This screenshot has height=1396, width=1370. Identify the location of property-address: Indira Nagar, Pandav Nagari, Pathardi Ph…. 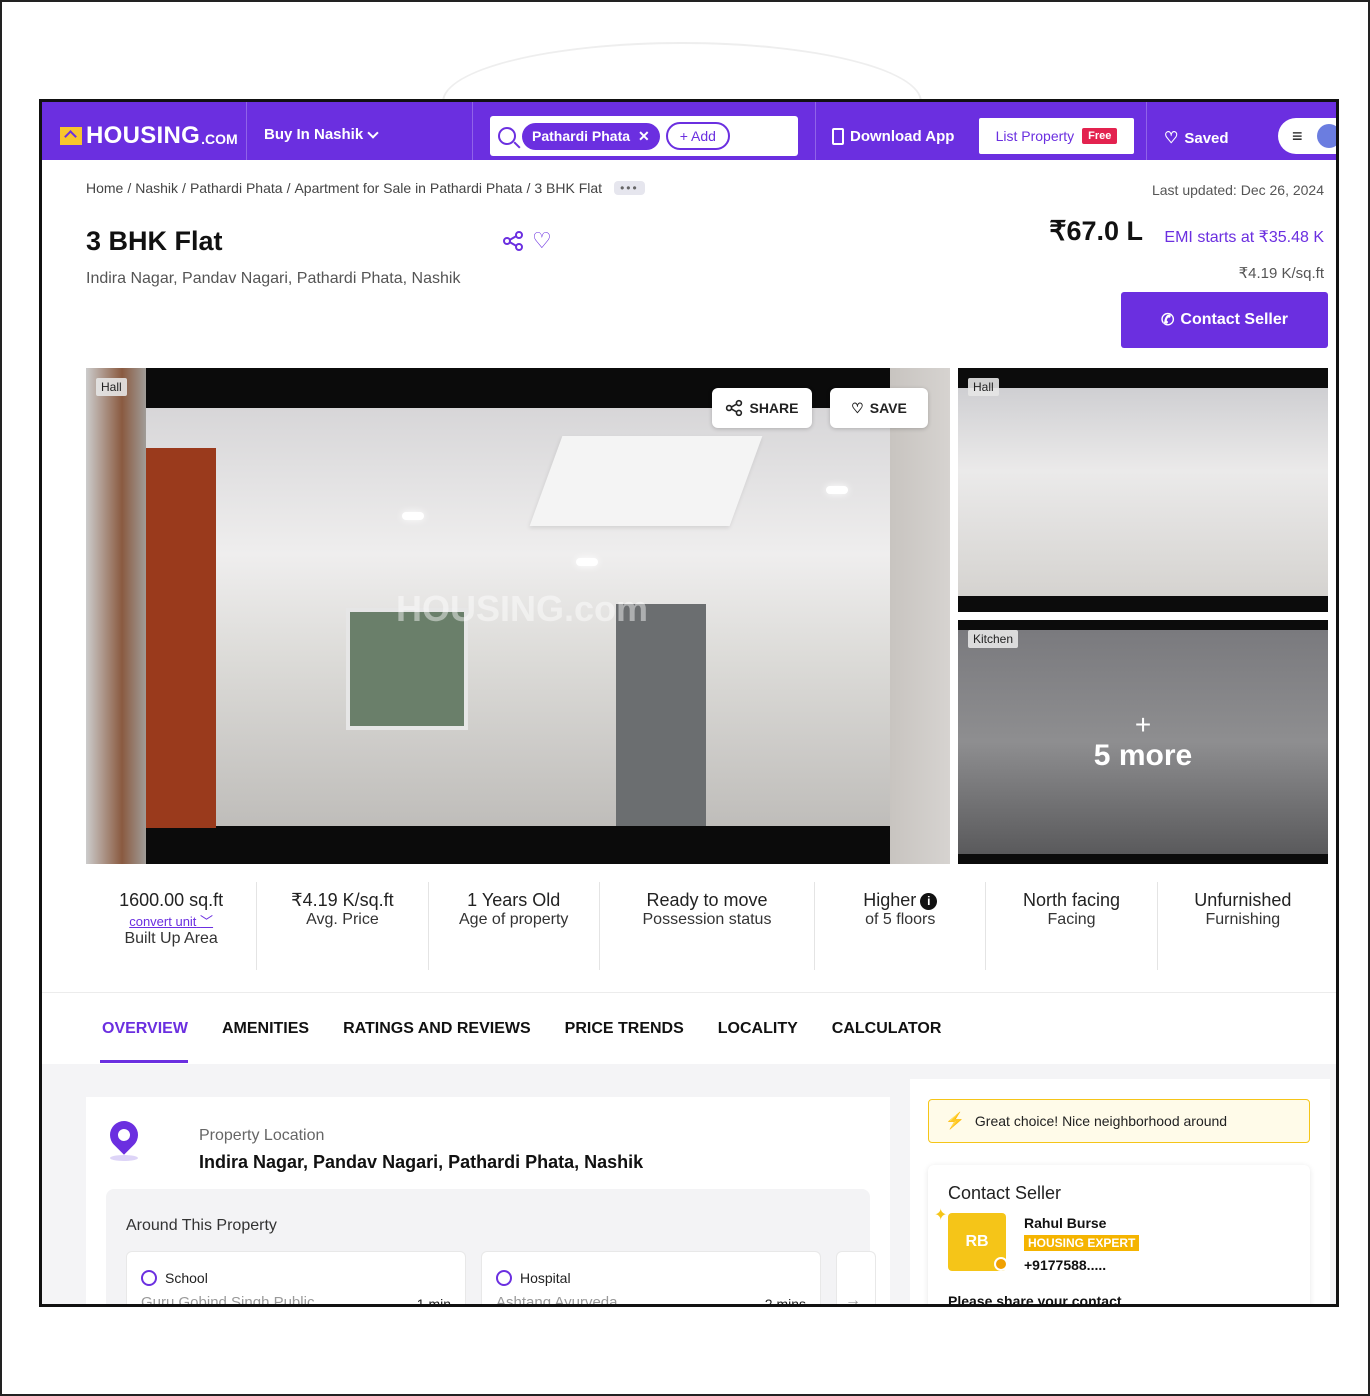
(273, 278).